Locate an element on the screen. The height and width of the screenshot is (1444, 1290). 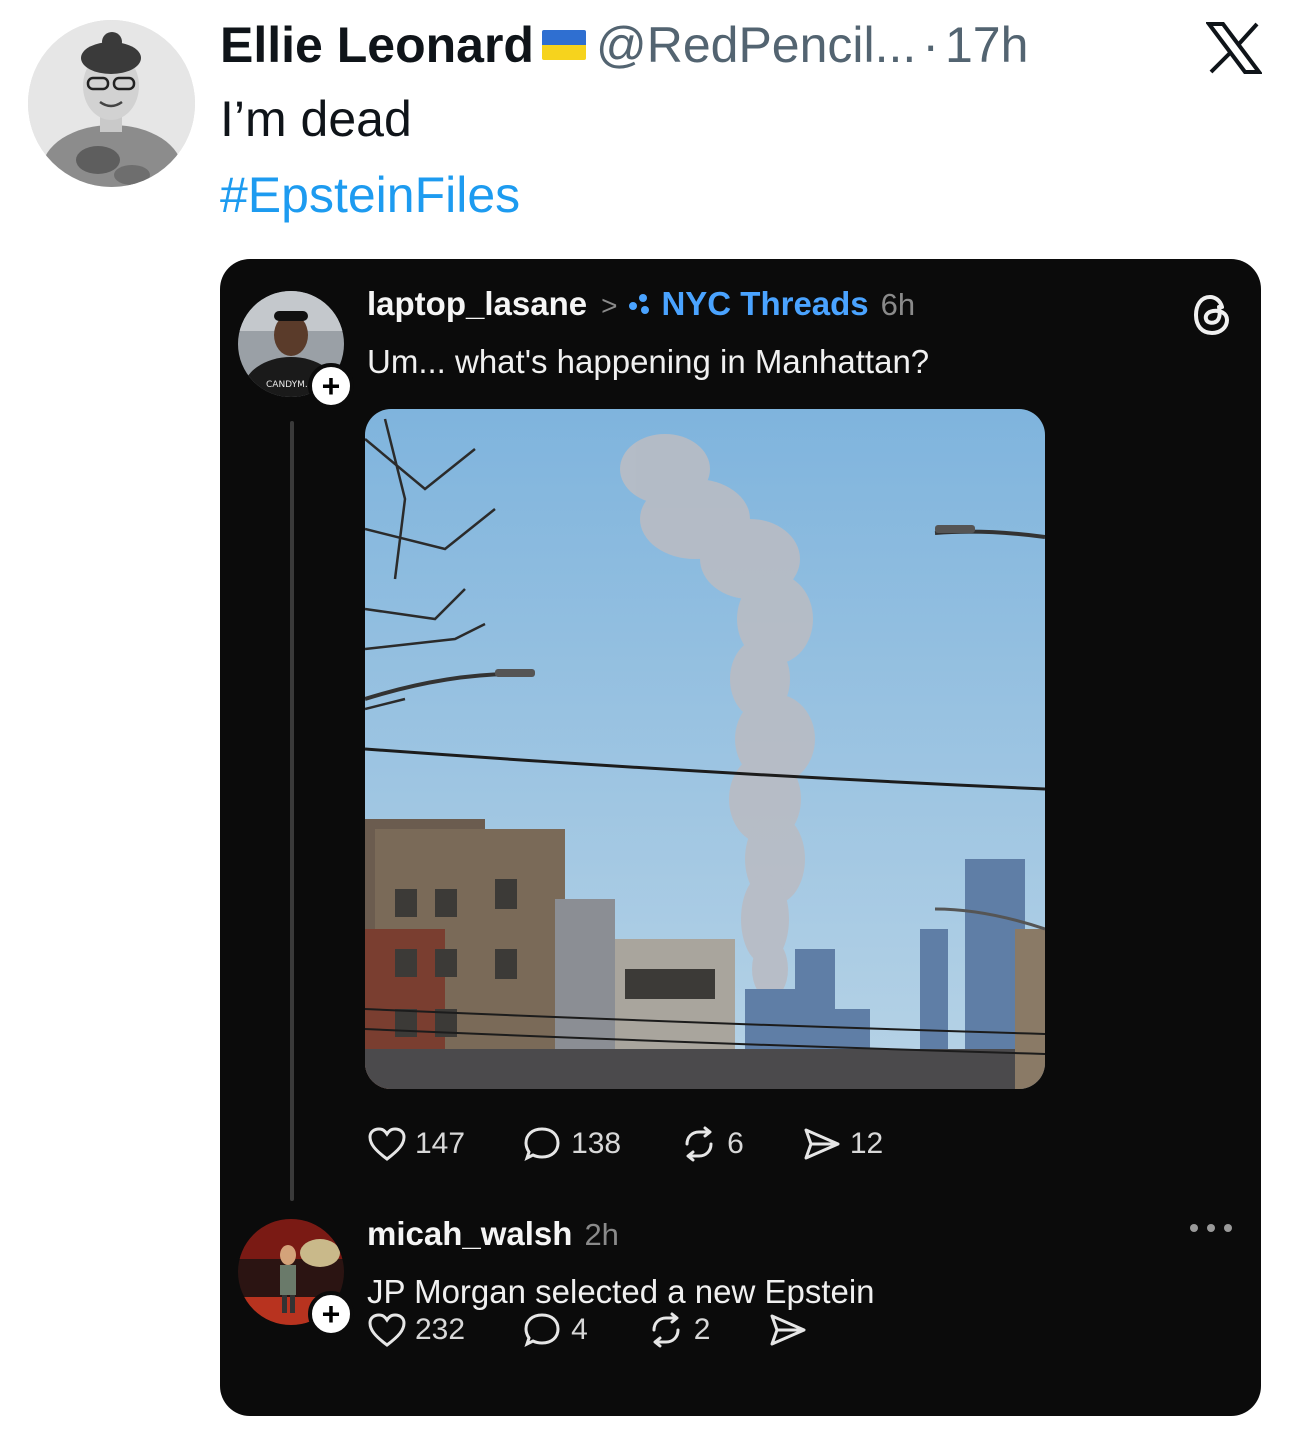
post-actions: 147 138 6 12 is located at coordinates (654, 1144).